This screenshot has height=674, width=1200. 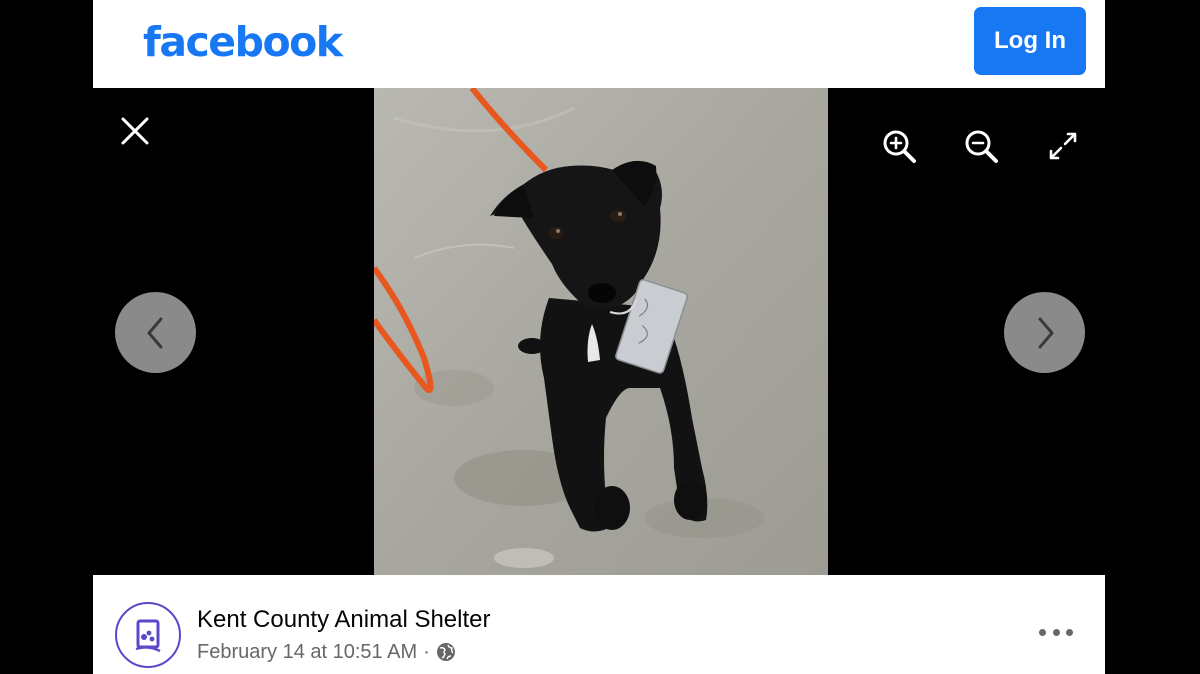 I want to click on zoom-out-icon, so click(x=981, y=146).